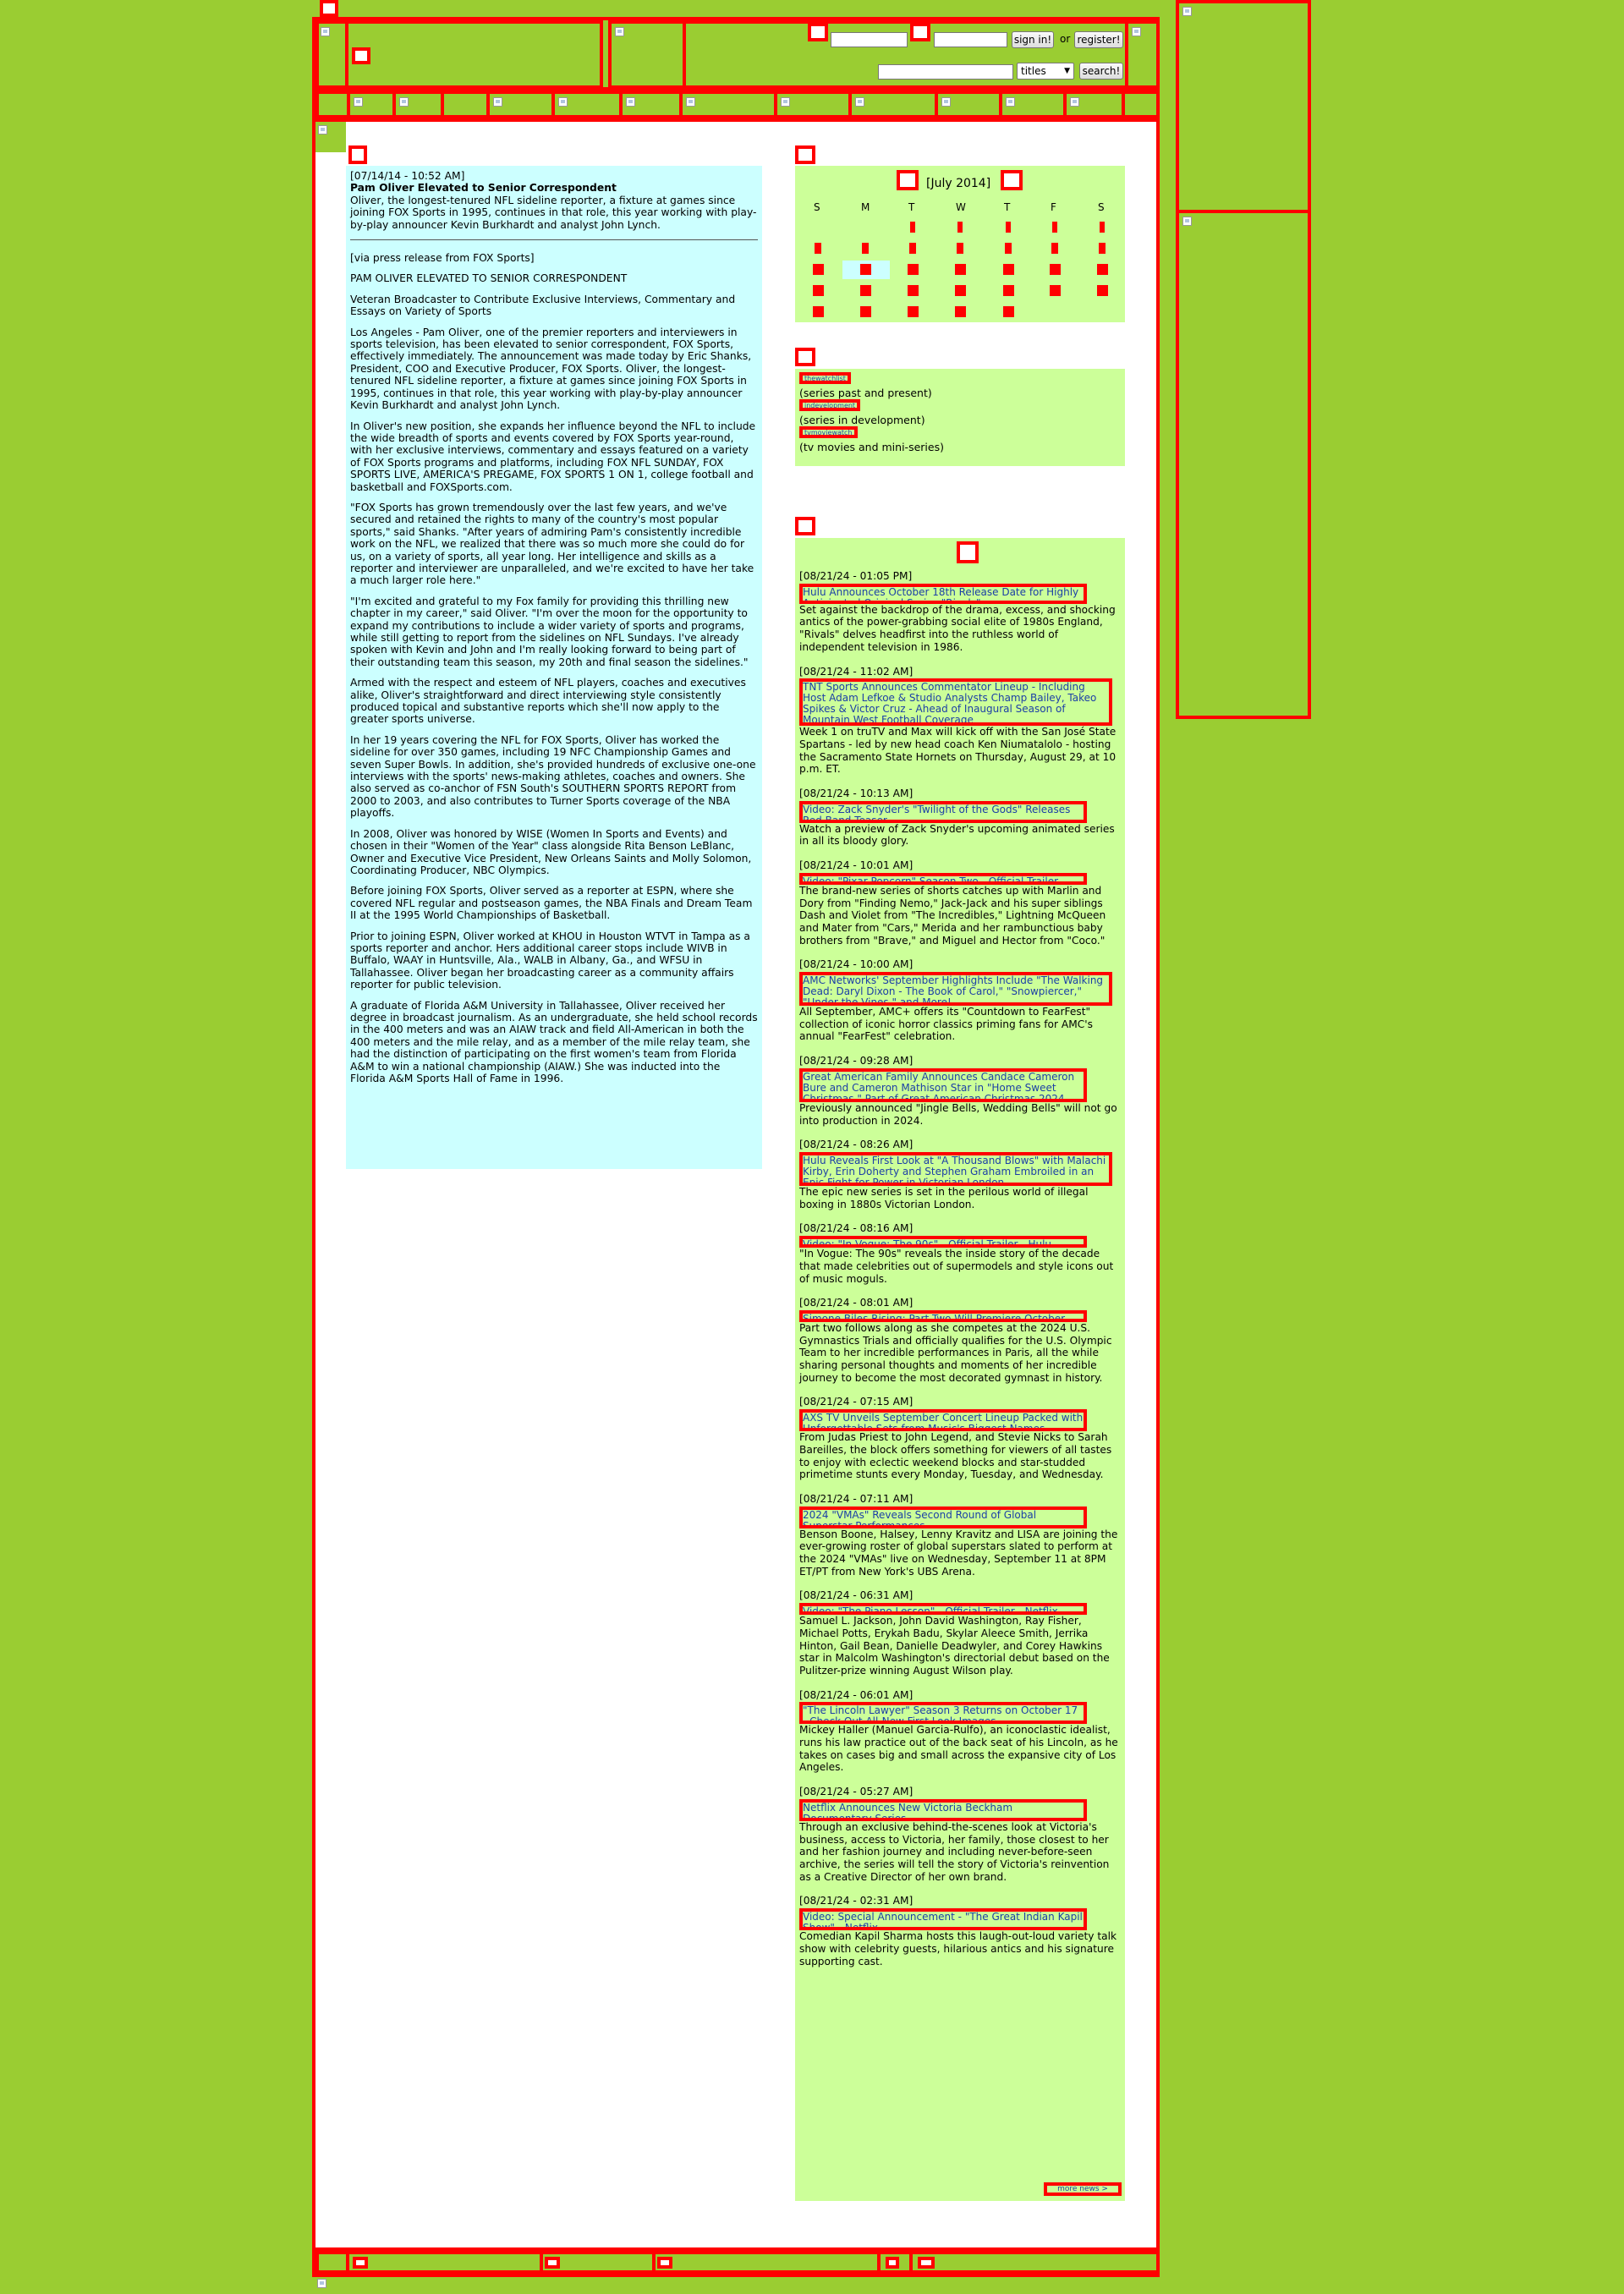 The height and width of the screenshot is (2294, 1624). Describe the element at coordinates (960, 412) in the screenshot. I see `watchlist-item: indevelopment (series in development)` at that location.